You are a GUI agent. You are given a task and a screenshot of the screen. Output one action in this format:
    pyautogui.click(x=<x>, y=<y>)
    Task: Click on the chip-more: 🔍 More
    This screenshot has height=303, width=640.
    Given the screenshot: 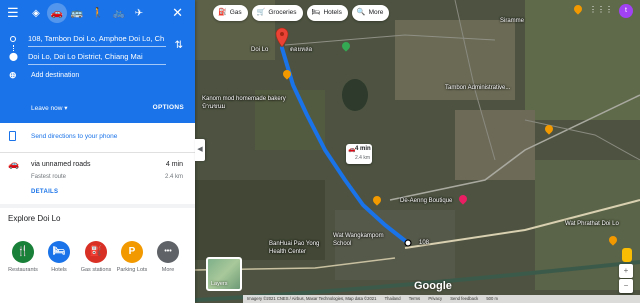 What is the action you would take?
    pyautogui.click(x=370, y=13)
    